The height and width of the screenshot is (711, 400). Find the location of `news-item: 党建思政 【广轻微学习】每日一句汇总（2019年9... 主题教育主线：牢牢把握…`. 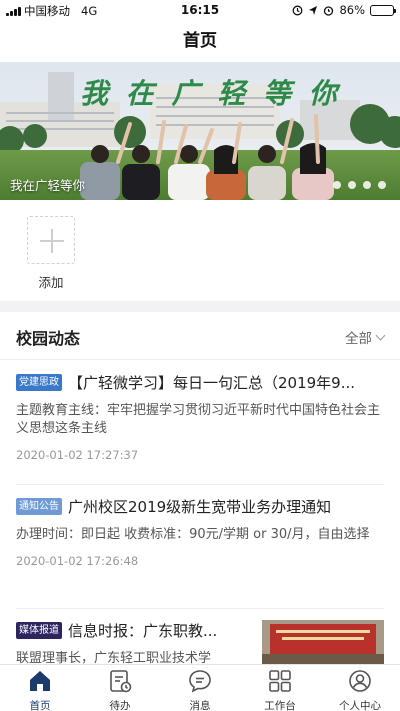

news-item: 党建思政 【广轻微学习】每日一句汇总（2019年9... 主题教育主线：牢牢把握… is located at coordinates (200, 417).